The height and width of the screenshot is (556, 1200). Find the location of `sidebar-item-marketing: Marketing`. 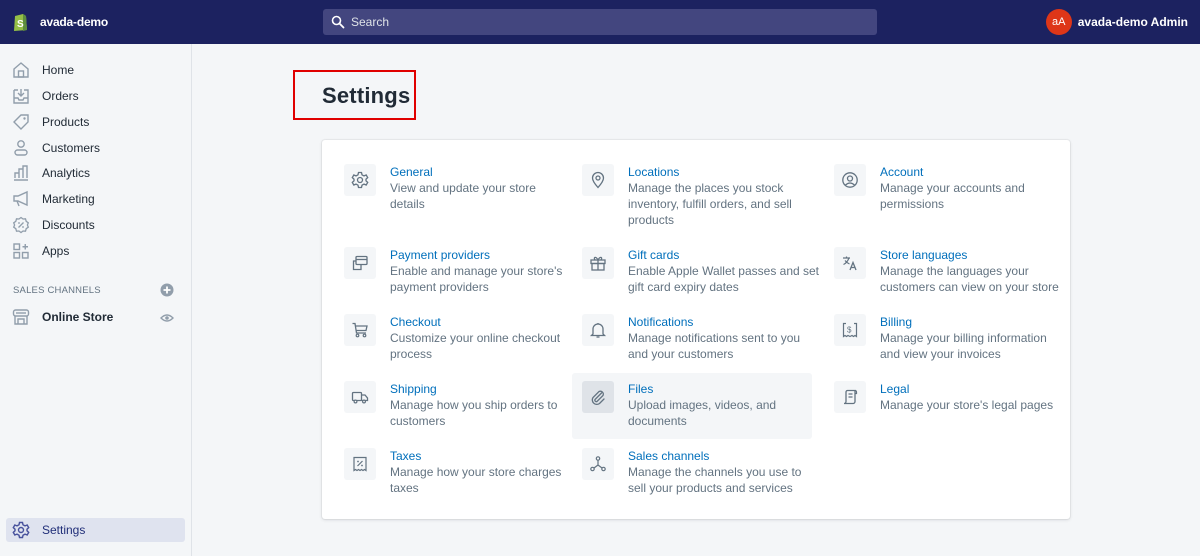

sidebar-item-marketing: Marketing is located at coordinates (95, 199).